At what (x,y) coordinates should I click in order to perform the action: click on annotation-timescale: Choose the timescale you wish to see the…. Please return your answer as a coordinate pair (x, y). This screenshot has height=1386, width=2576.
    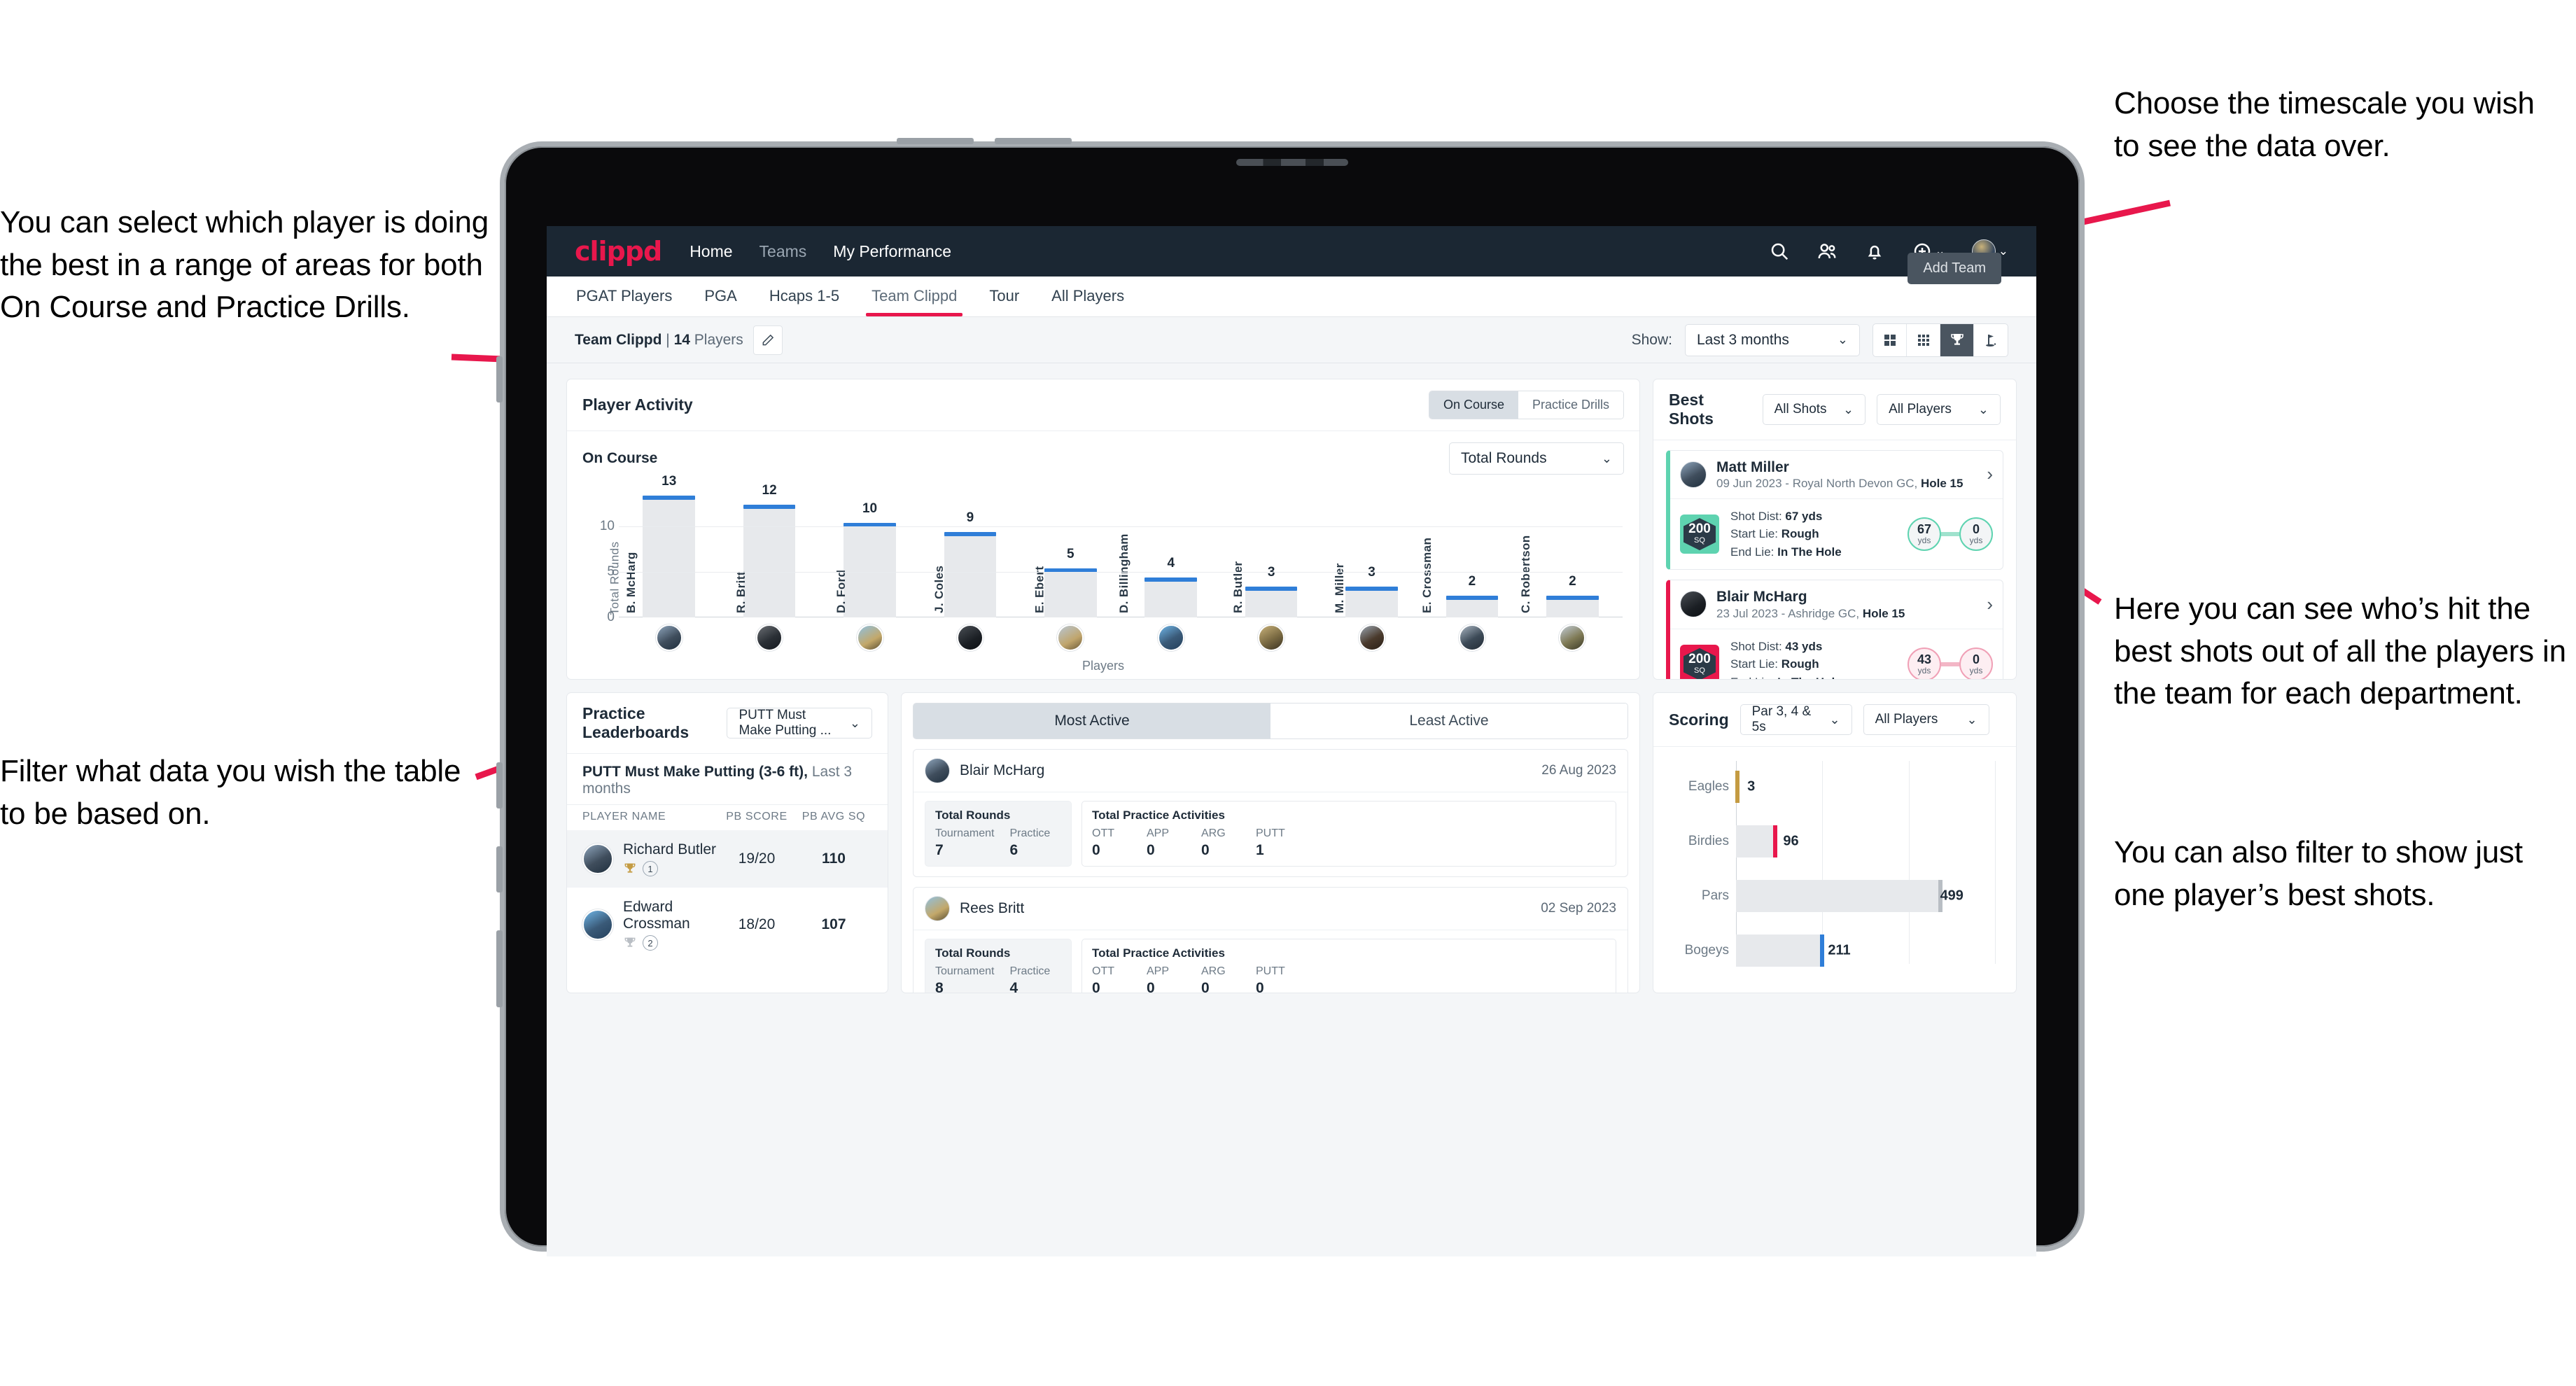
    Looking at the image, I should click on (2324, 124).